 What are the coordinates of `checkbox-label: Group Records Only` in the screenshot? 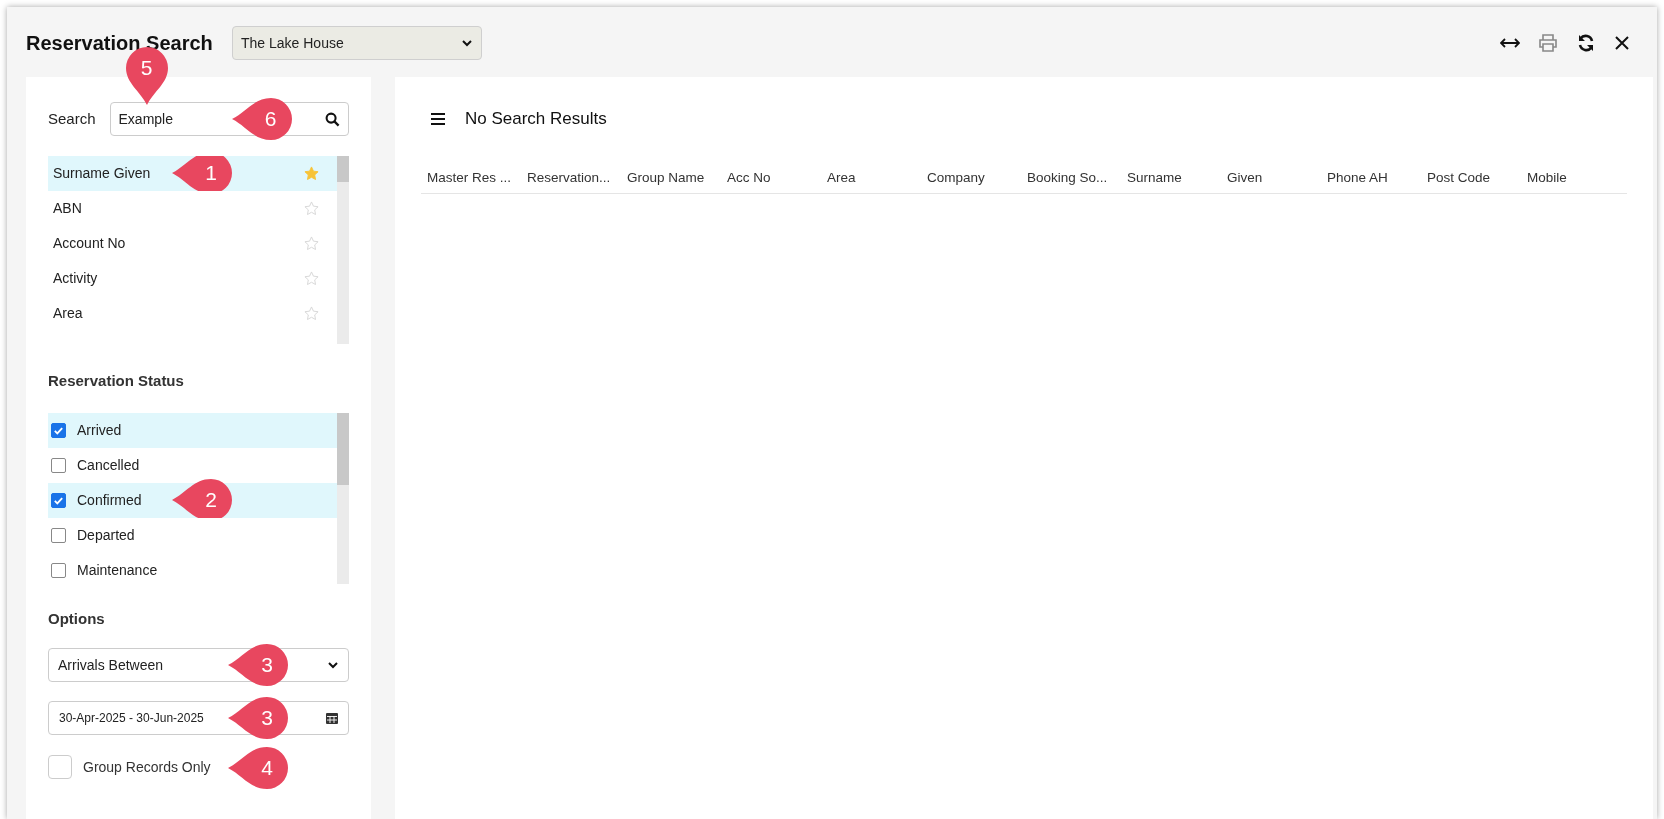 It's located at (147, 767).